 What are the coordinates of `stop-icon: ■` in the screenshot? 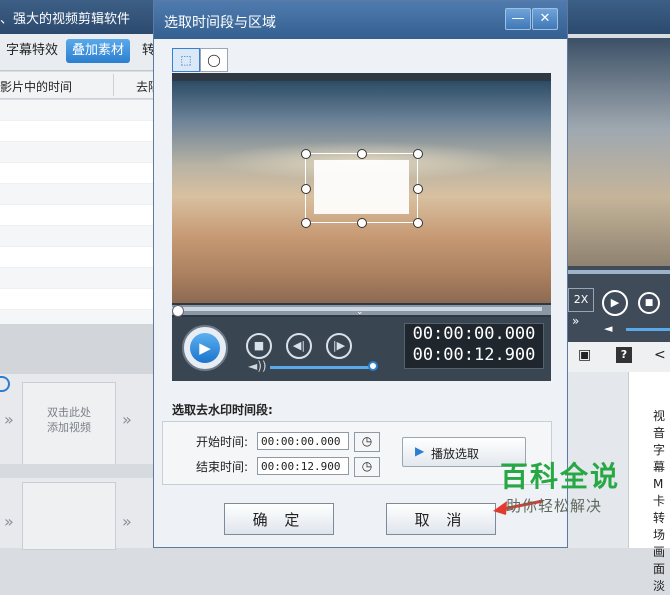 It's located at (649, 303).